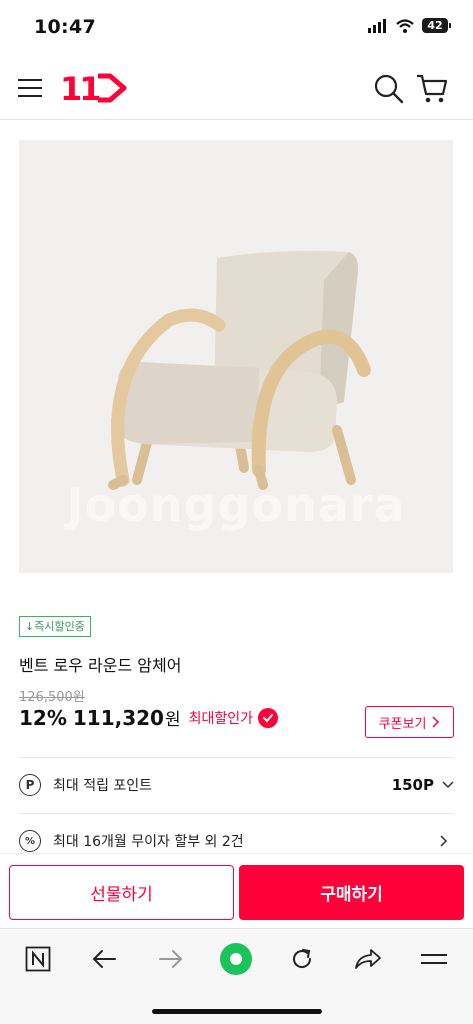 The width and height of the screenshot is (473, 1024). Describe the element at coordinates (237, 1011) in the screenshot. I see `home-indicator` at that location.